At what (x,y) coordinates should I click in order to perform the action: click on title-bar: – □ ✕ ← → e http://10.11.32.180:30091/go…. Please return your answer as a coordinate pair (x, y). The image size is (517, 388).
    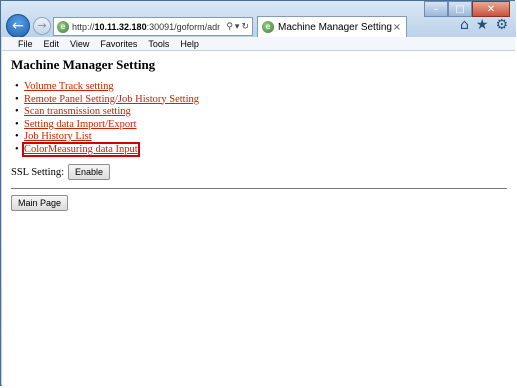
    Looking at the image, I should click on (258, 19).